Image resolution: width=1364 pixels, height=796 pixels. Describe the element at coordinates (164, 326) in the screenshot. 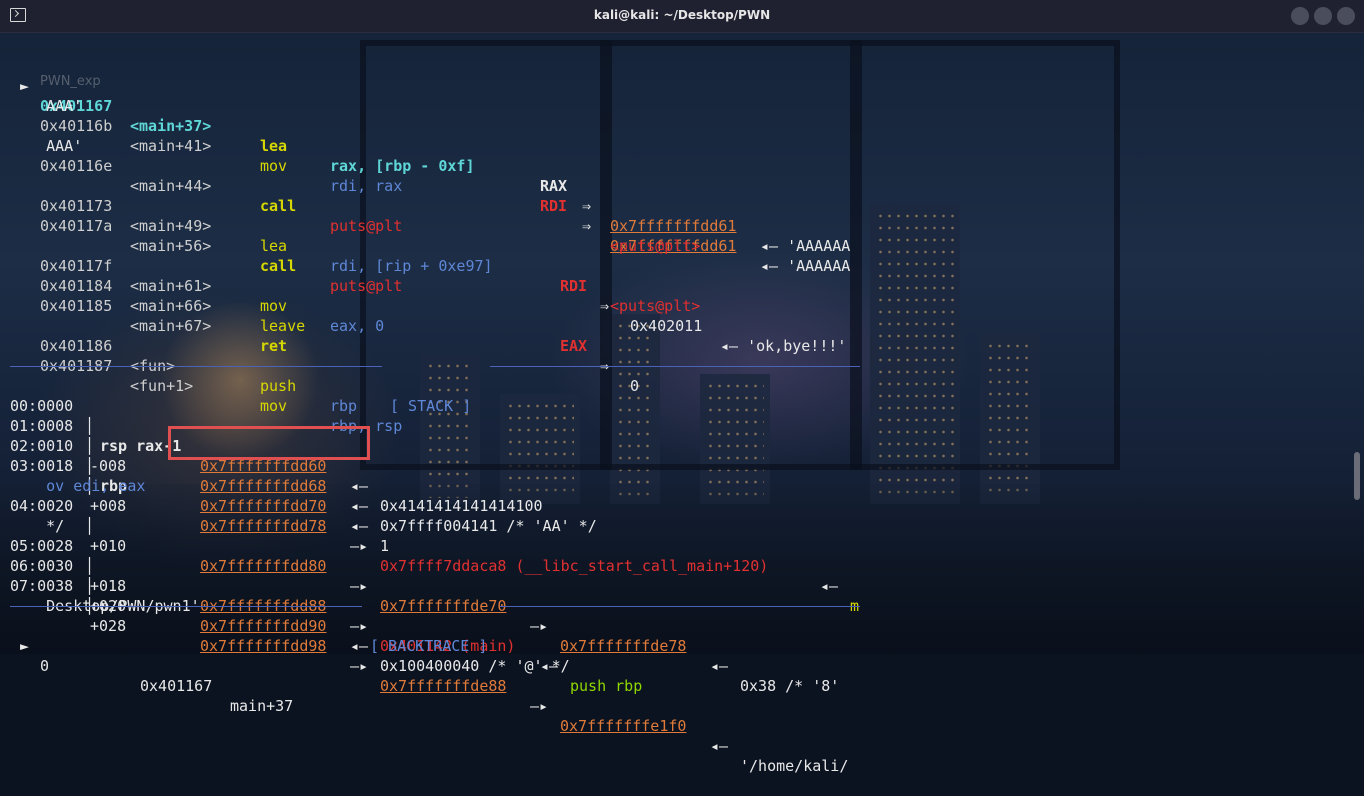

I see `disasm-line: 0x401185 <main+67> ret` at that location.